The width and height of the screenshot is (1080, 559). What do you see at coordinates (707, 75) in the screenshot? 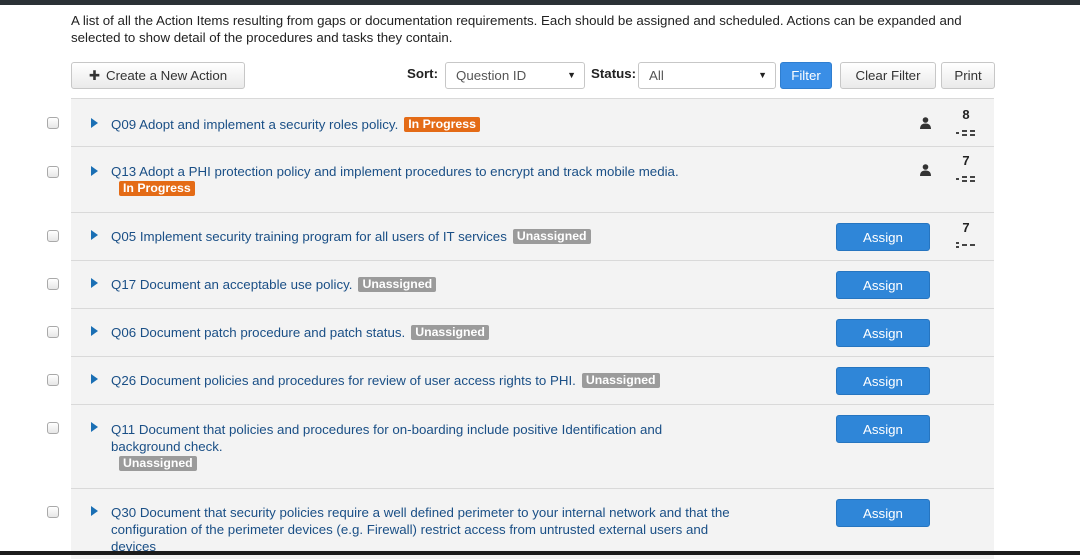
I see `status-select: All ▼` at bounding box center [707, 75].